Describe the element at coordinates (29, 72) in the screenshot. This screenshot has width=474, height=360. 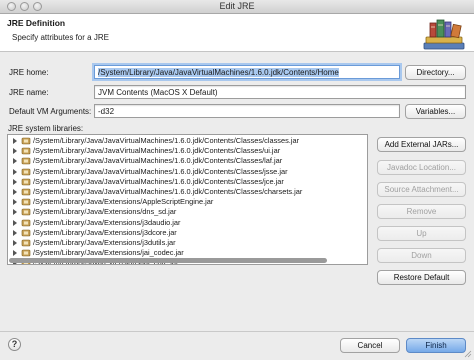
I see `jre-home-label: JRE home:` at that location.